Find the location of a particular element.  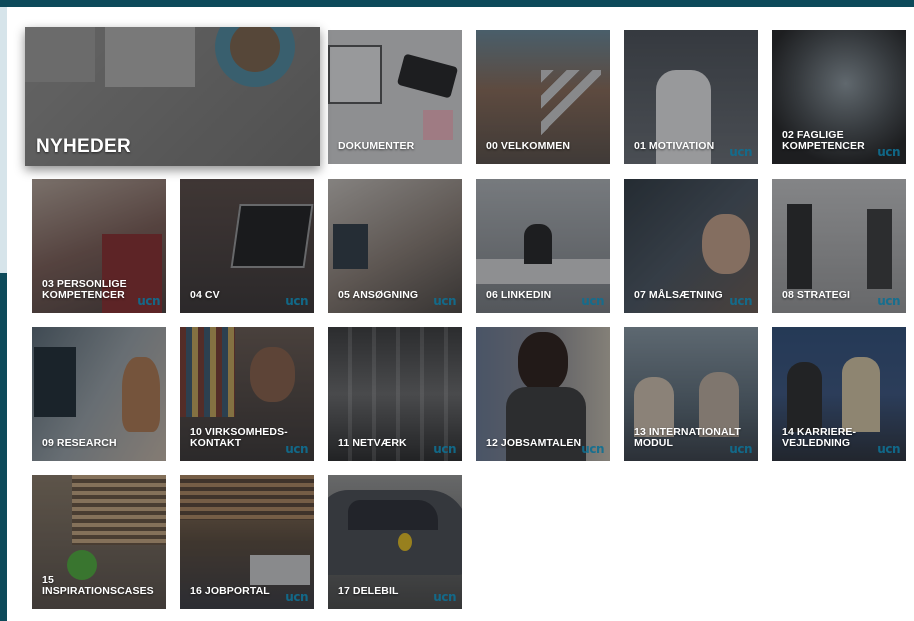

tile-03-personlige-kompetencer: 03 PERSONLIGE KOMPETENCER ucn is located at coordinates (99, 246).